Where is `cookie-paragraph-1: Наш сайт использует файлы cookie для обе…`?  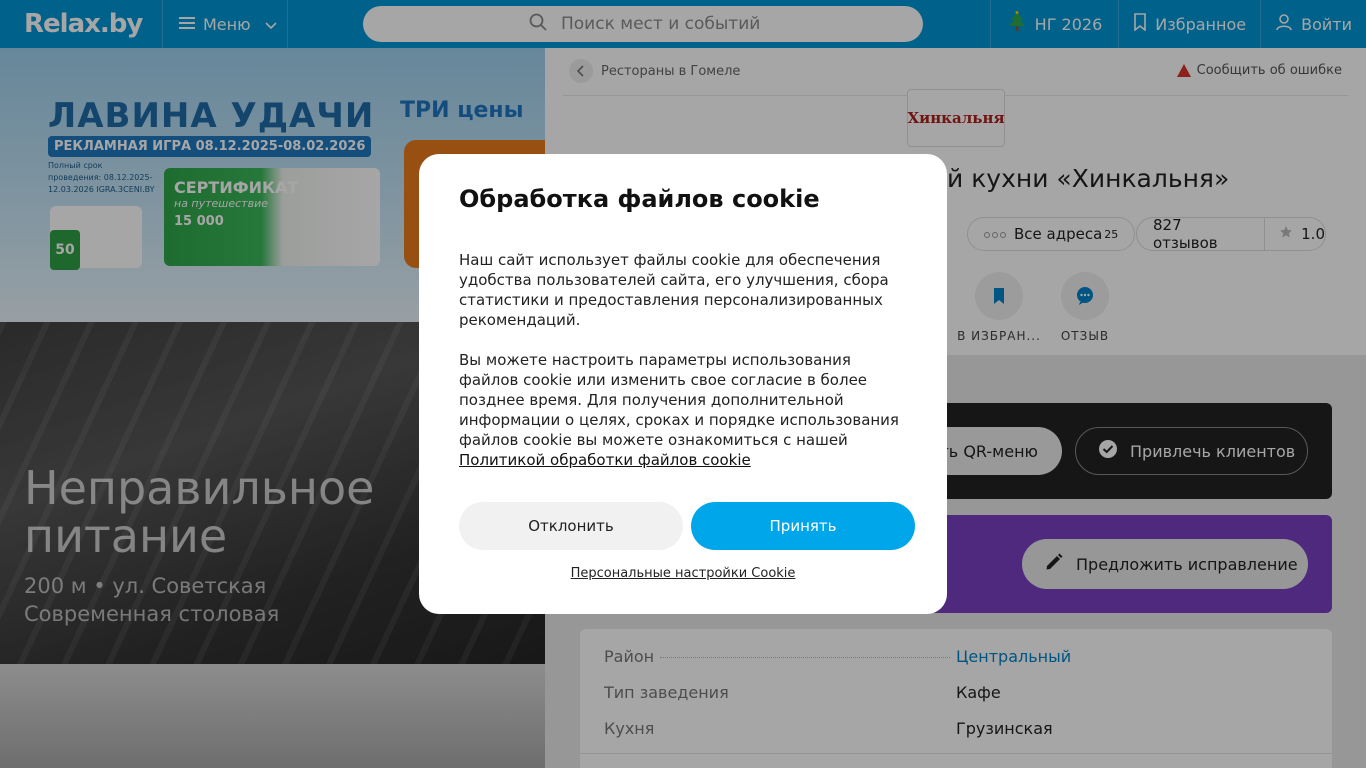
cookie-paragraph-1: Наш сайт использует файлы cookie для обе… is located at coordinates (674, 290).